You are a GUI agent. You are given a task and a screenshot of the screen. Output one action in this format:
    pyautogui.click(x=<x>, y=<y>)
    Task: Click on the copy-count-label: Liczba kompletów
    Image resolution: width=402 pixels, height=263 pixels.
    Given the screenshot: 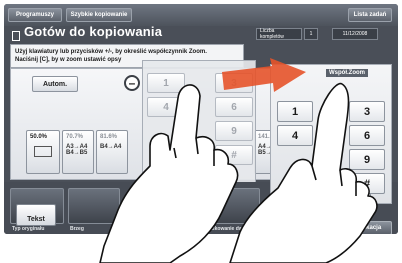 What is the action you would take?
    pyautogui.click(x=279, y=34)
    